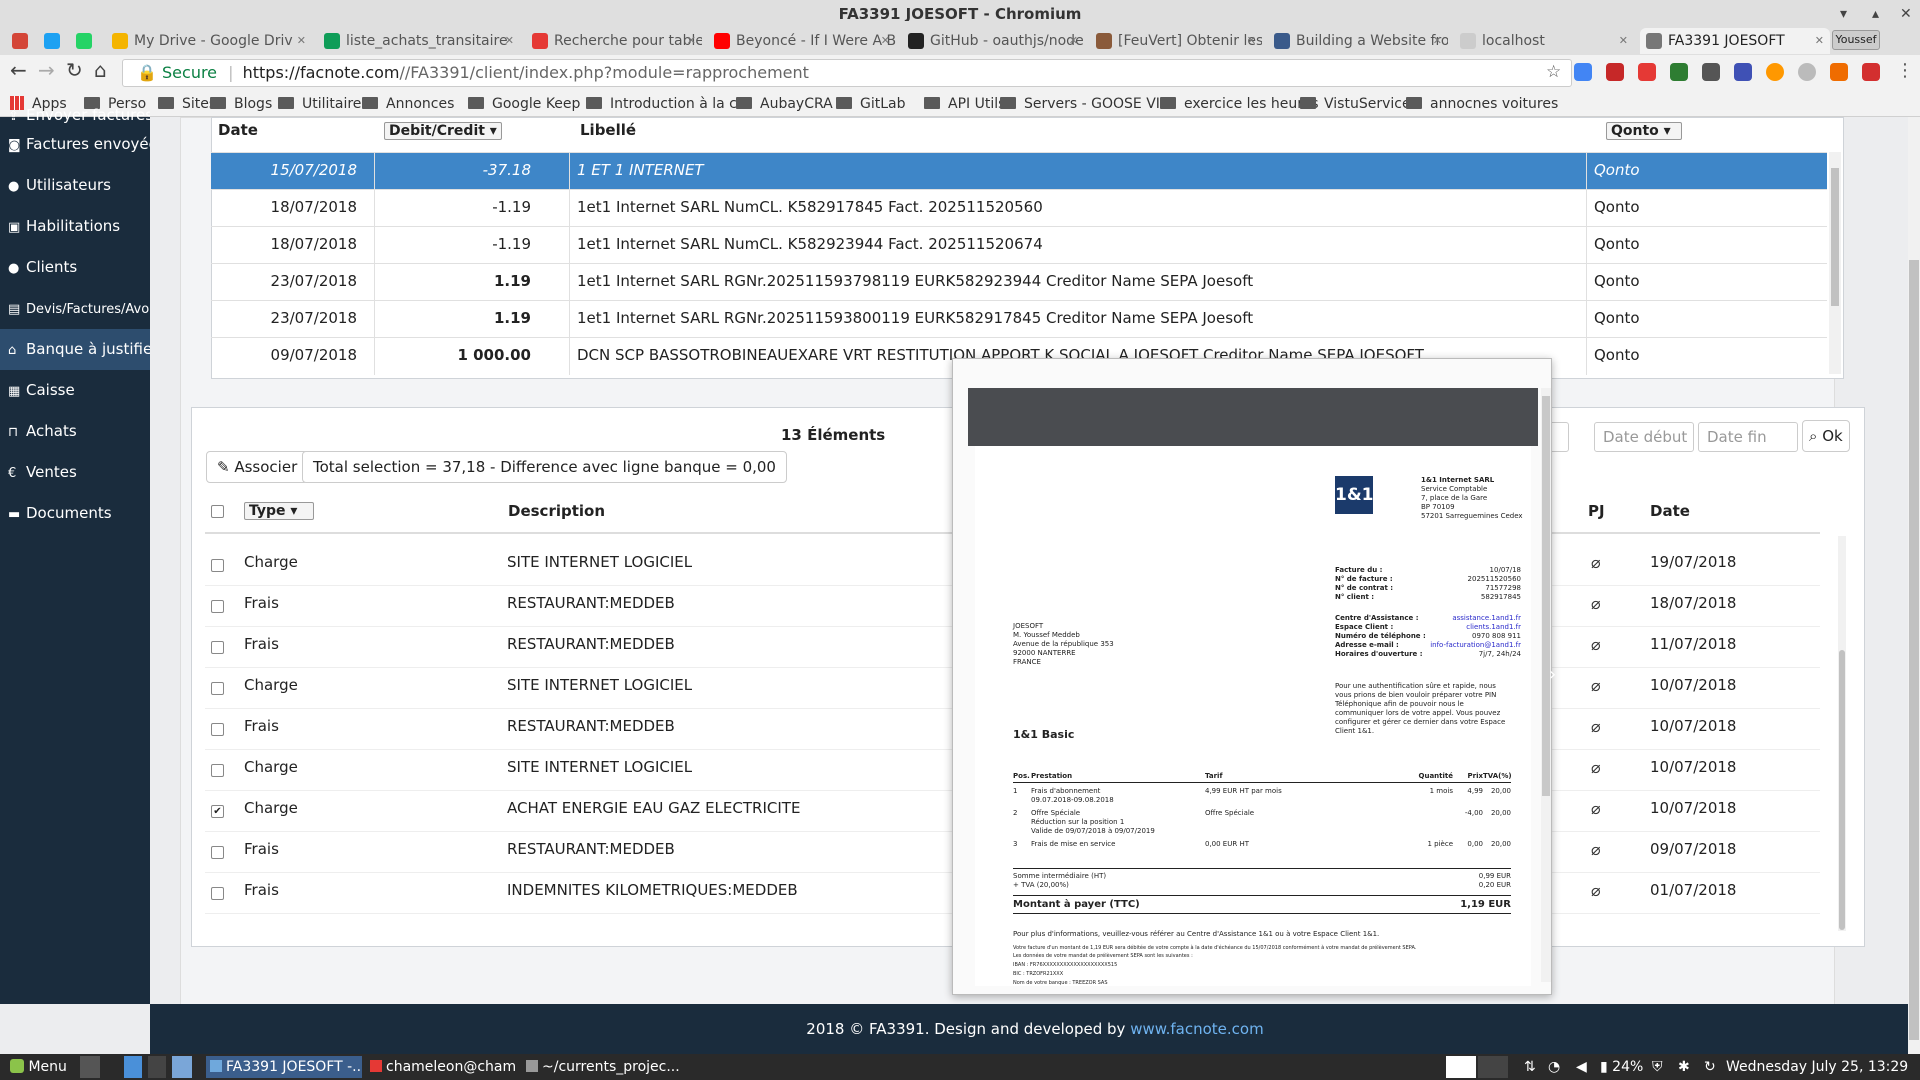 The image size is (1920, 1080). What do you see at coordinates (1583, 72) in the screenshot?
I see `translate-icon` at bounding box center [1583, 72].